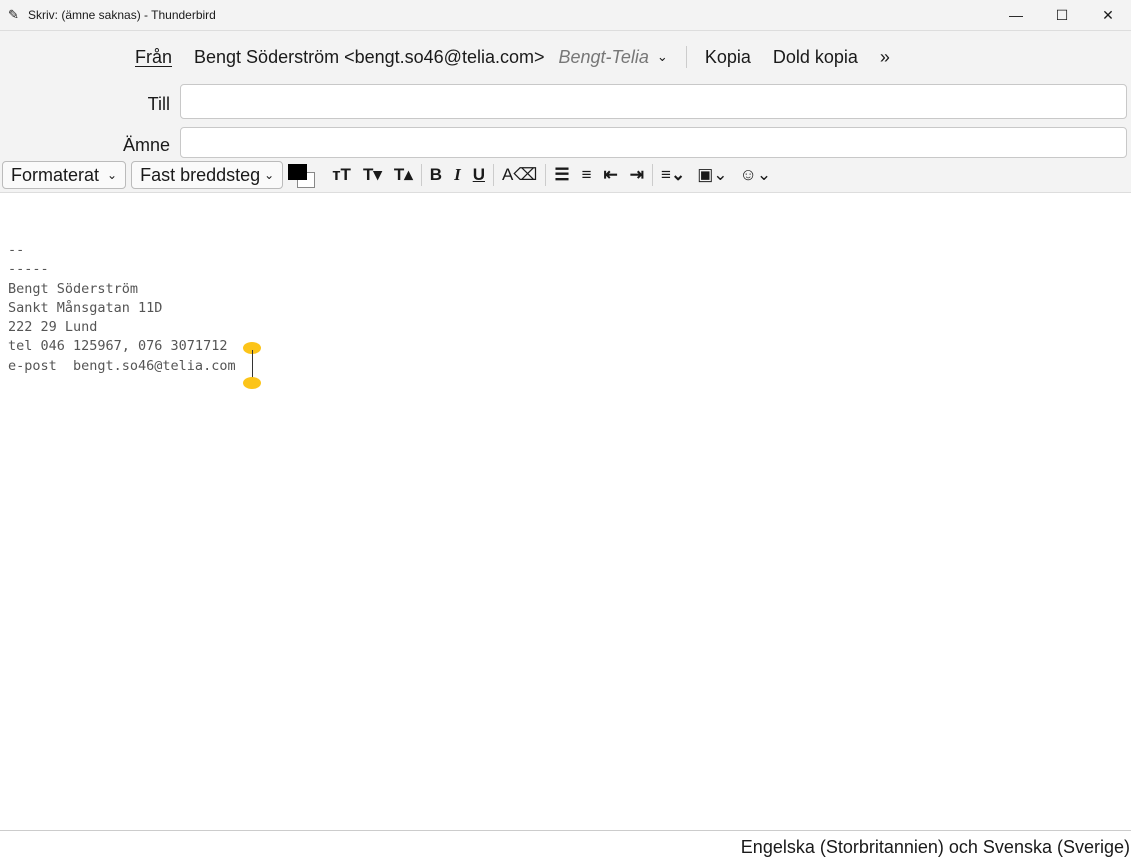 This screenshot has height=858, width=1131. Describe the element at coordinates (519, 175) in the screenshot. I see `clear-formatting-icon: A⌫` at that location.